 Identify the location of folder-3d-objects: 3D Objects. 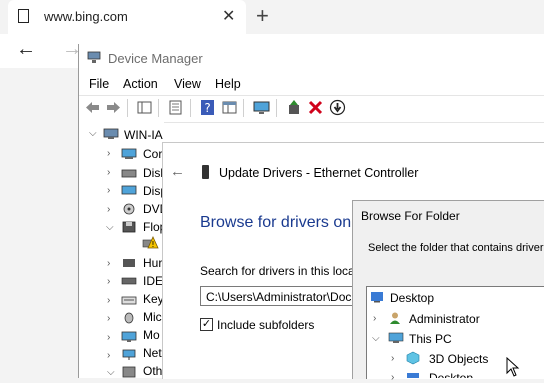
(458, 359).